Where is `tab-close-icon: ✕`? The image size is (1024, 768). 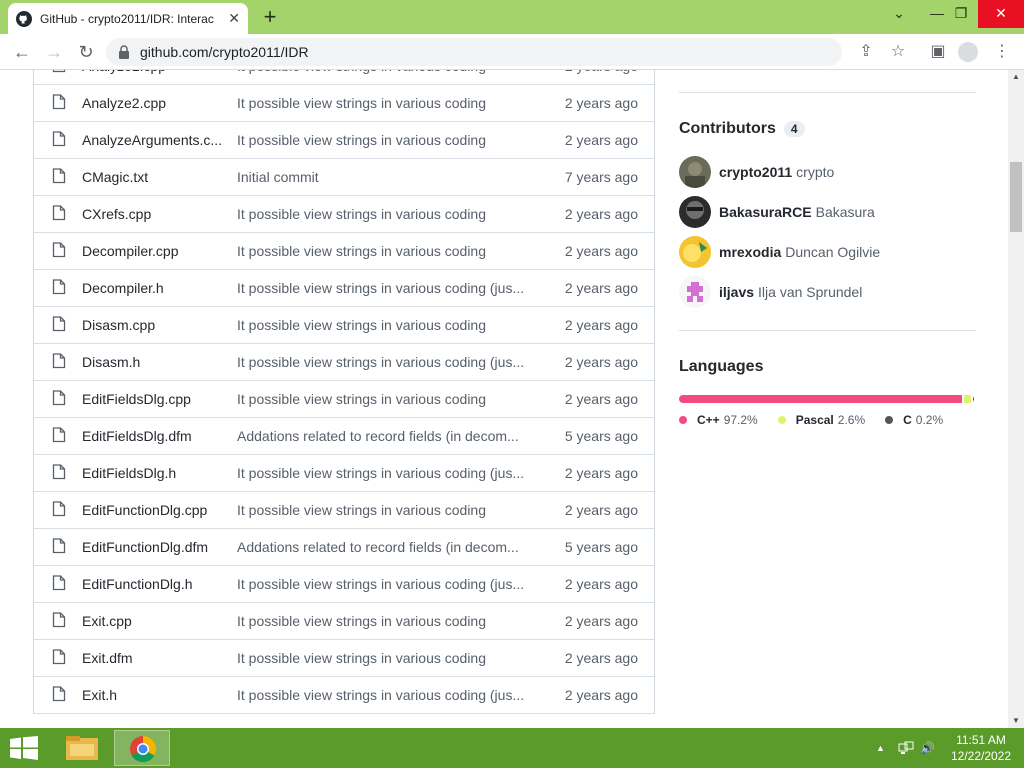 tab-close-icon: ✕ is located at coordinates (234, 18).